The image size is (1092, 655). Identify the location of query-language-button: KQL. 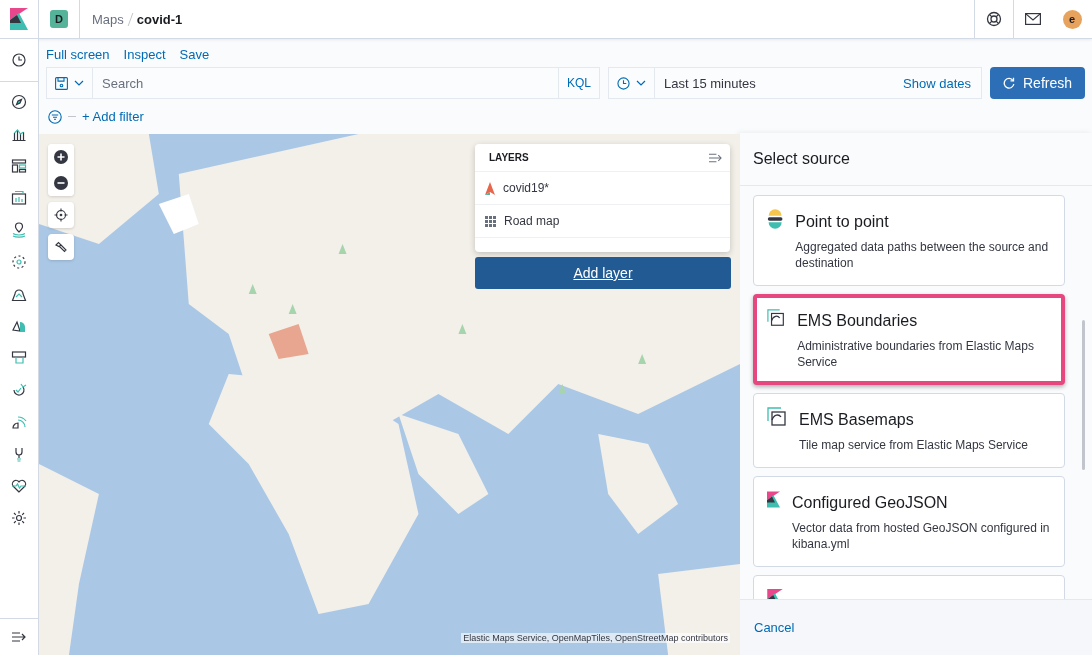
(578, 83).